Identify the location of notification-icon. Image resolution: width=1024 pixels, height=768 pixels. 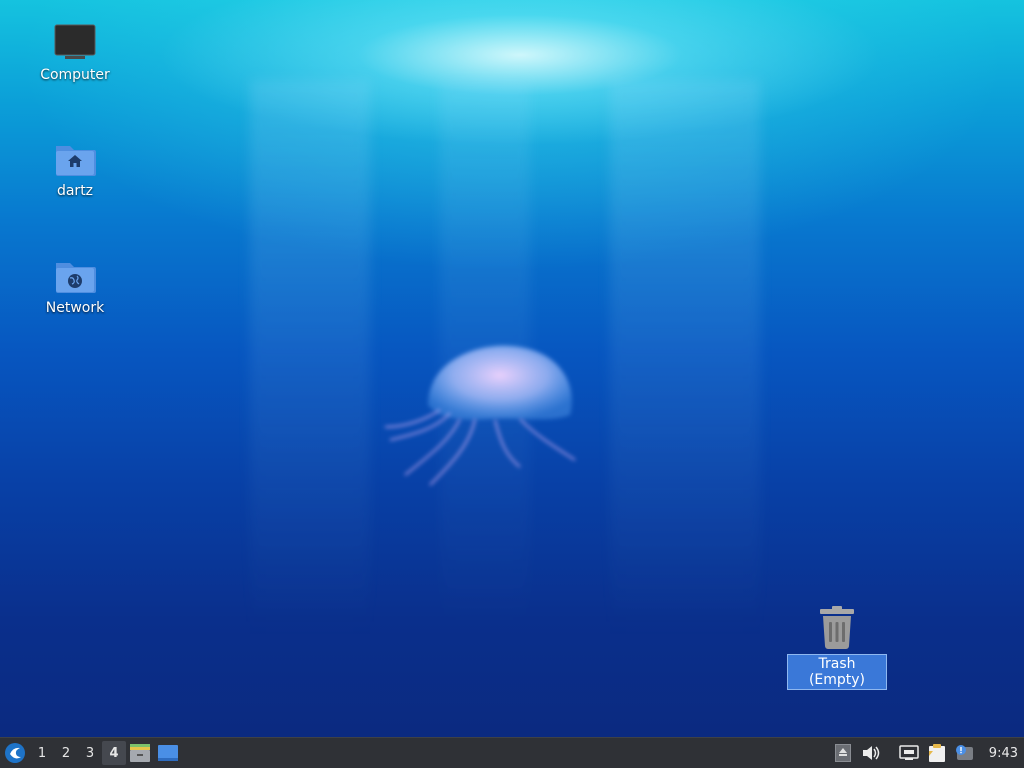
(964, 752).